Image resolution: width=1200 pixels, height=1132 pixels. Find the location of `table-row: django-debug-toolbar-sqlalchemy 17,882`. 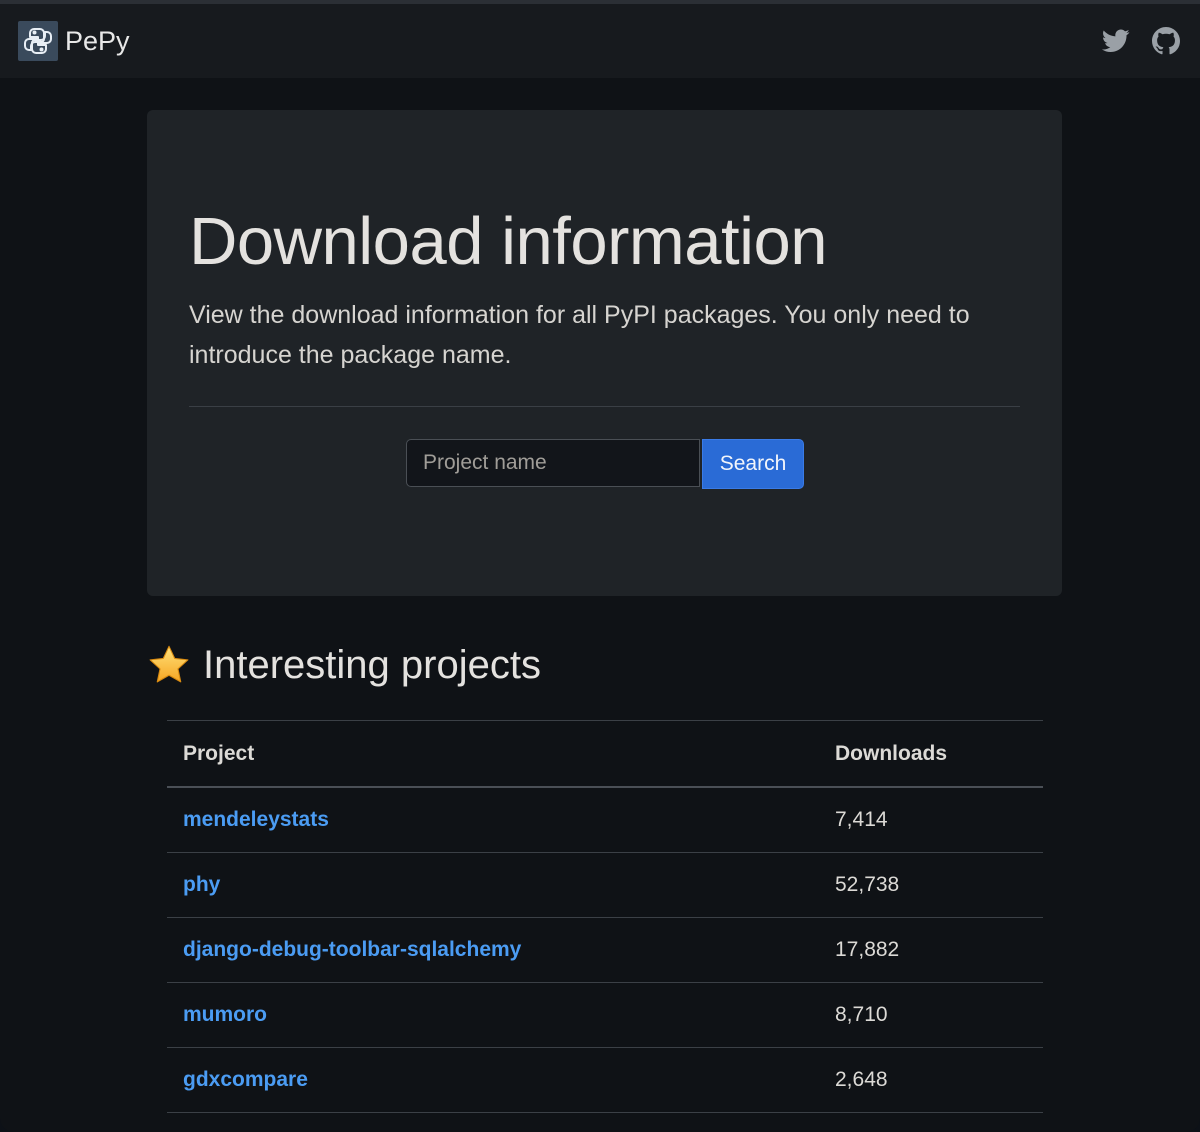

table-row: django-debug-toolbar-sqlalchemy 17,882 is located at coordinates (605, 950).